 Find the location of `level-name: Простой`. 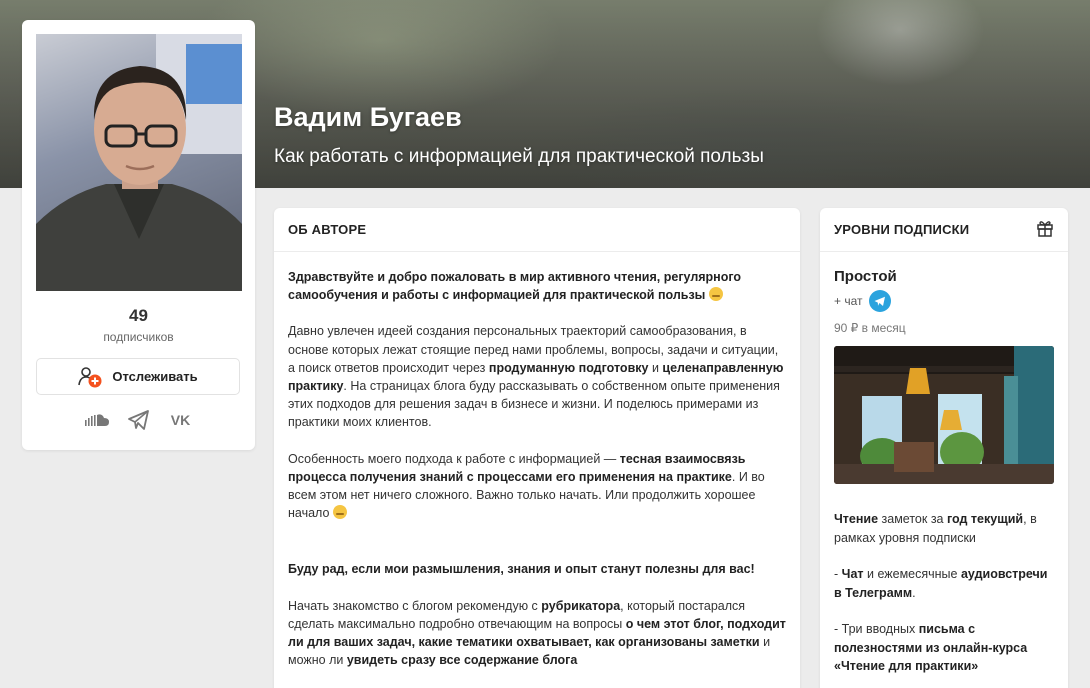

level-name: Простой is located at coordinates (865, 276).